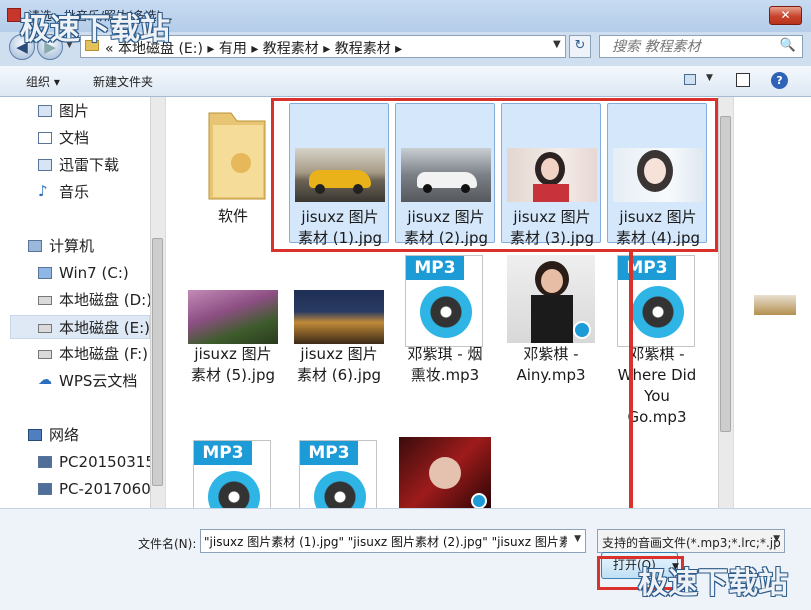 The image size is (811, 610). I want to click on nav-item-drive-e: 本地磁盘 (E:), so click(80, 327).